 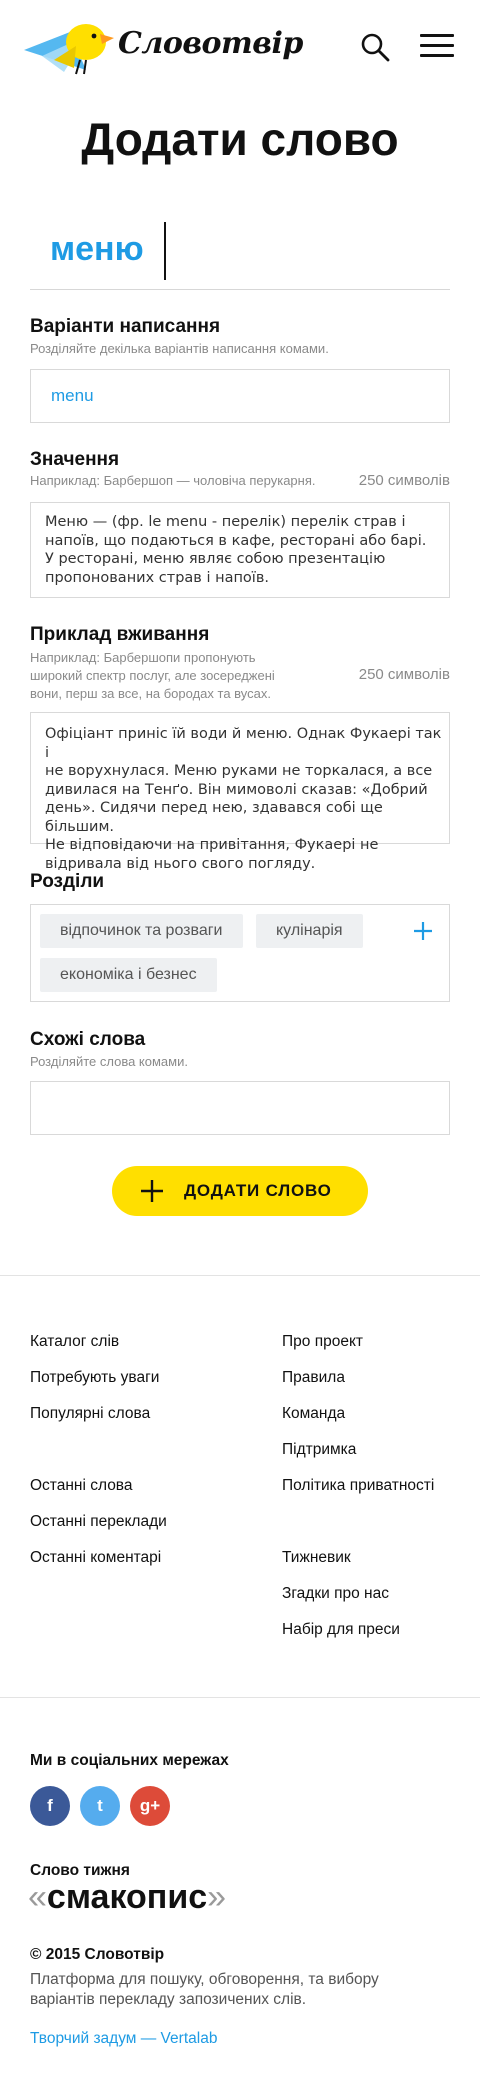 I want to click on word-of-week-value: смакопис, so click(x=127, y=1897).